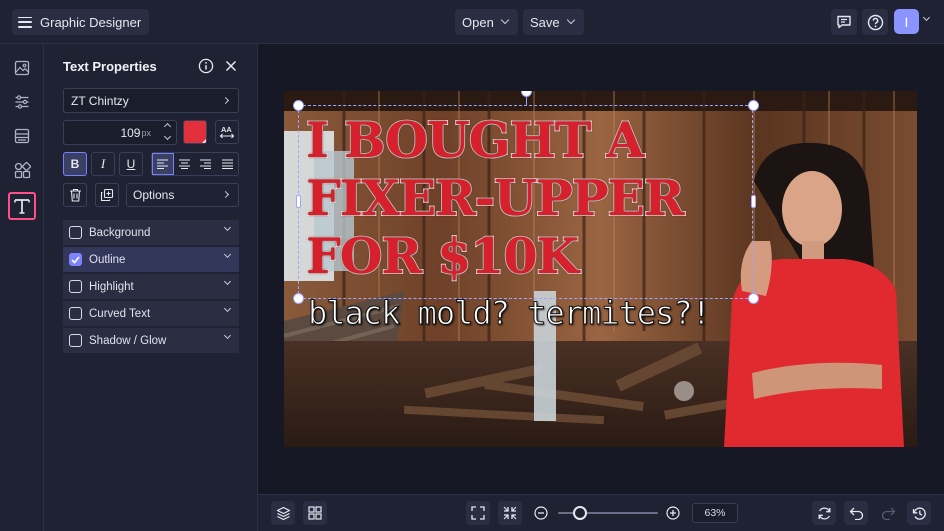 The height and width of the screenshot is (531, 944). I want to click on tool-rail, so click(22, 287).